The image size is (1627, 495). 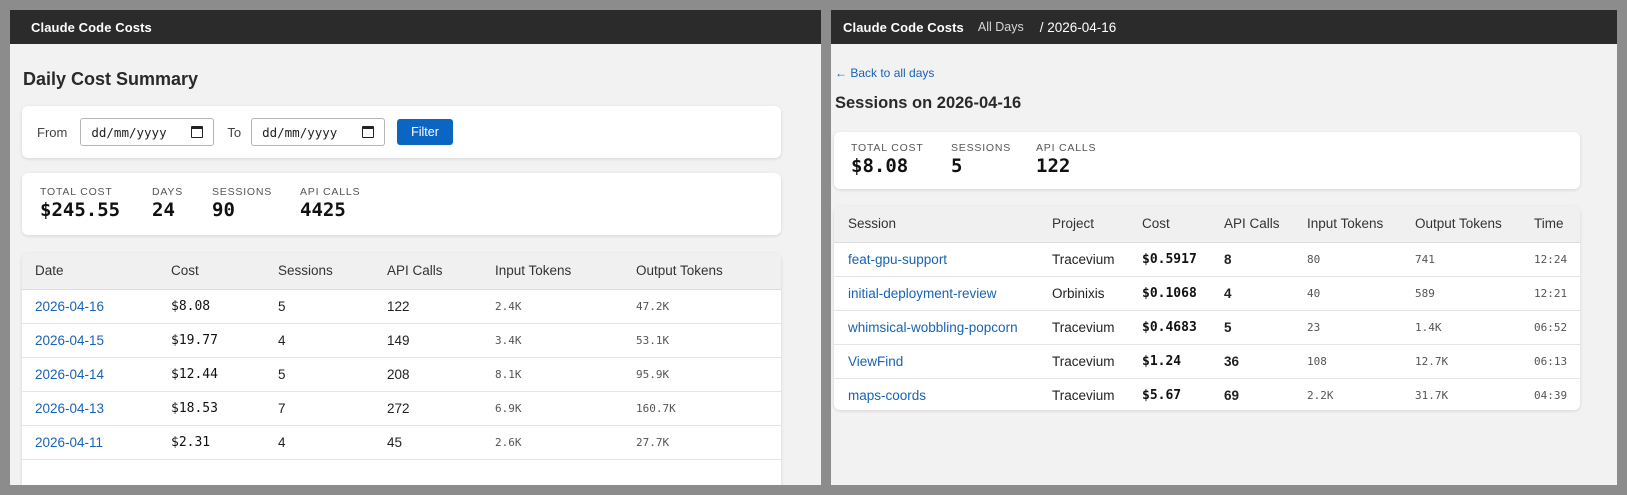 What do you see at coordinates (80, 210) in the screenshot?
I see `stat-value: $245.55` at bounding box center [80, 210].